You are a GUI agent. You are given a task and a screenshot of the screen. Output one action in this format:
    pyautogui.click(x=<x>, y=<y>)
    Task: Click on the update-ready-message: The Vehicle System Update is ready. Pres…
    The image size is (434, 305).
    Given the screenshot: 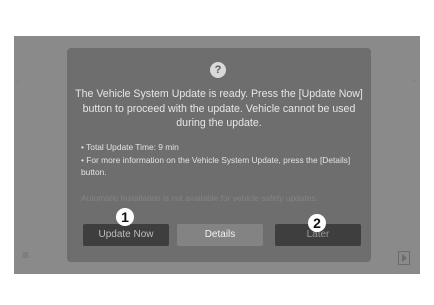 What is the action you would take?
    pyautogui.click(x=219, y=108)
    